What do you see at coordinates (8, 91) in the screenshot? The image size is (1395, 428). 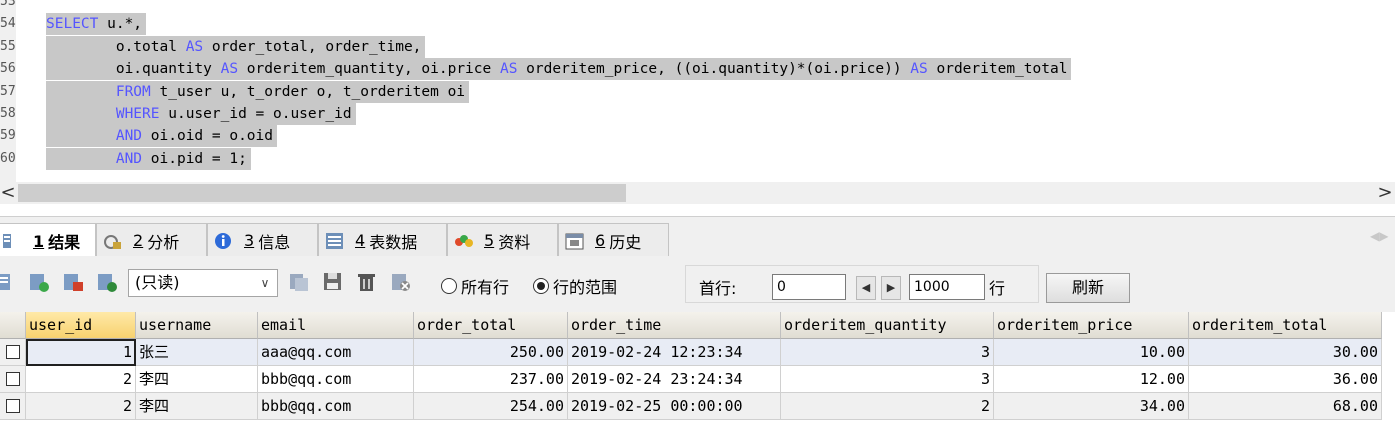 I see `line-number: 57` at bounding box center [8, 91].